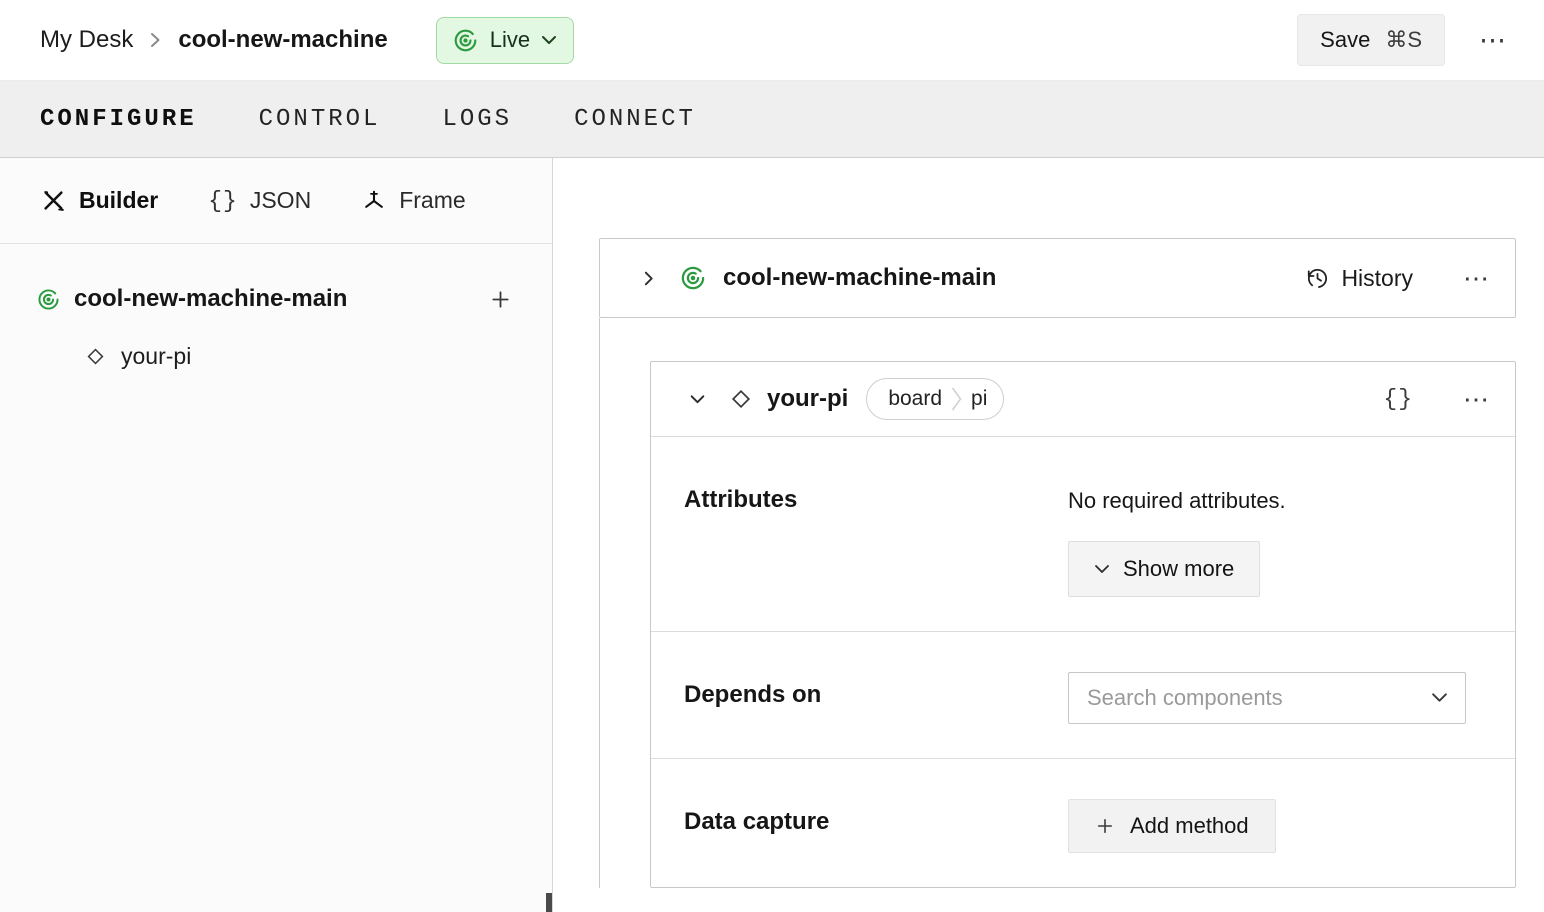 This screenshot has width=1544, height=912. I want to click on tree-item-machine-main: cool-new-machine-main, so click(276, 299).